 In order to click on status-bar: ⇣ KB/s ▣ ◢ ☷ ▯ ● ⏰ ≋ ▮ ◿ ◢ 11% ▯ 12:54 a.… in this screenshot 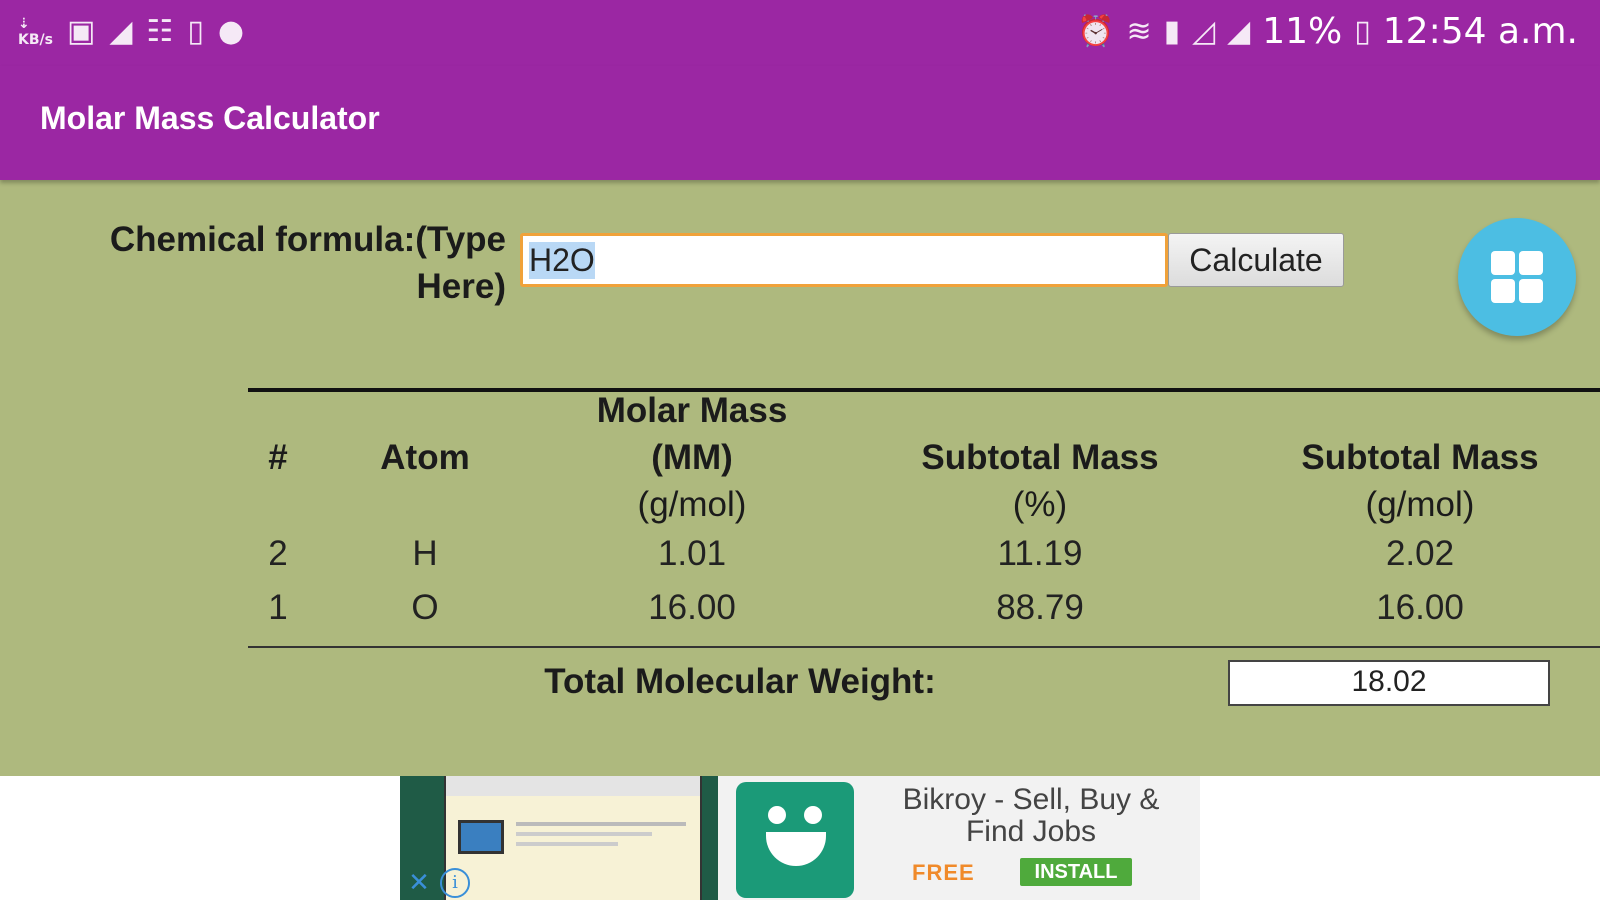, I will do `click(800, 33)`.